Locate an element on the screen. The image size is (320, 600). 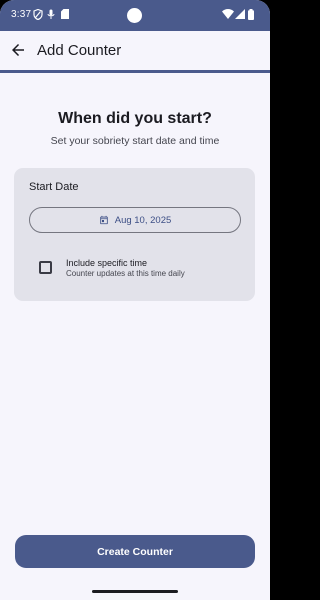
battery-icon is located at coordinates (251, 14).